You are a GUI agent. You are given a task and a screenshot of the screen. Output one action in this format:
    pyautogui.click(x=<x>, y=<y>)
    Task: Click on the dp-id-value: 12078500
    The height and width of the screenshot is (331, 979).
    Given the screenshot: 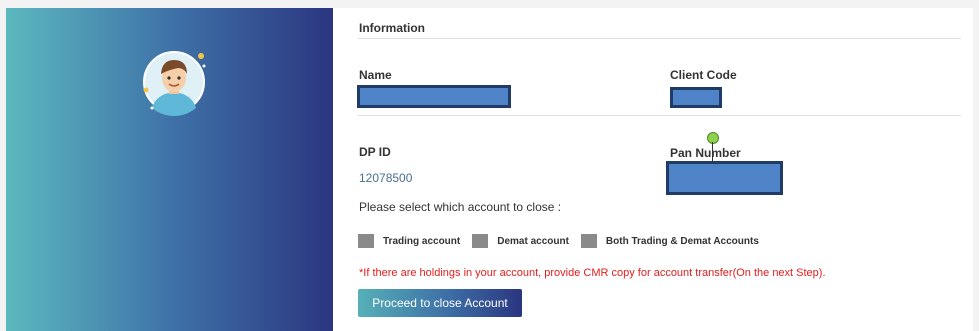 What is the action you would take?
    pyautogui.click(x=386, y=178)
    